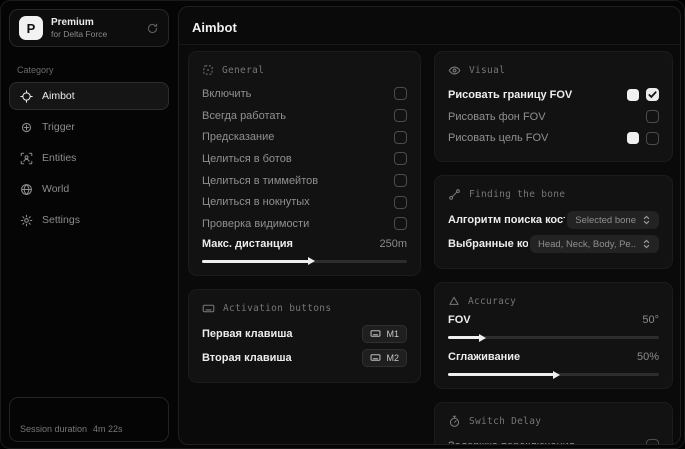 The image size is (685, 449). I want to click on visual-row: Рисовать цель FOV, so click(553, 138).